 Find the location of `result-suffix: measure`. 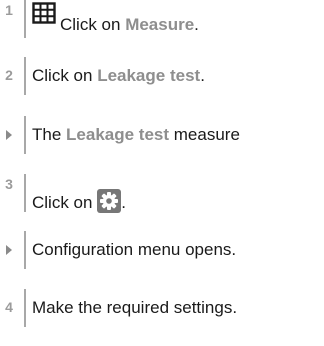

result-suffix: measure is located at coordinates (204, 134).